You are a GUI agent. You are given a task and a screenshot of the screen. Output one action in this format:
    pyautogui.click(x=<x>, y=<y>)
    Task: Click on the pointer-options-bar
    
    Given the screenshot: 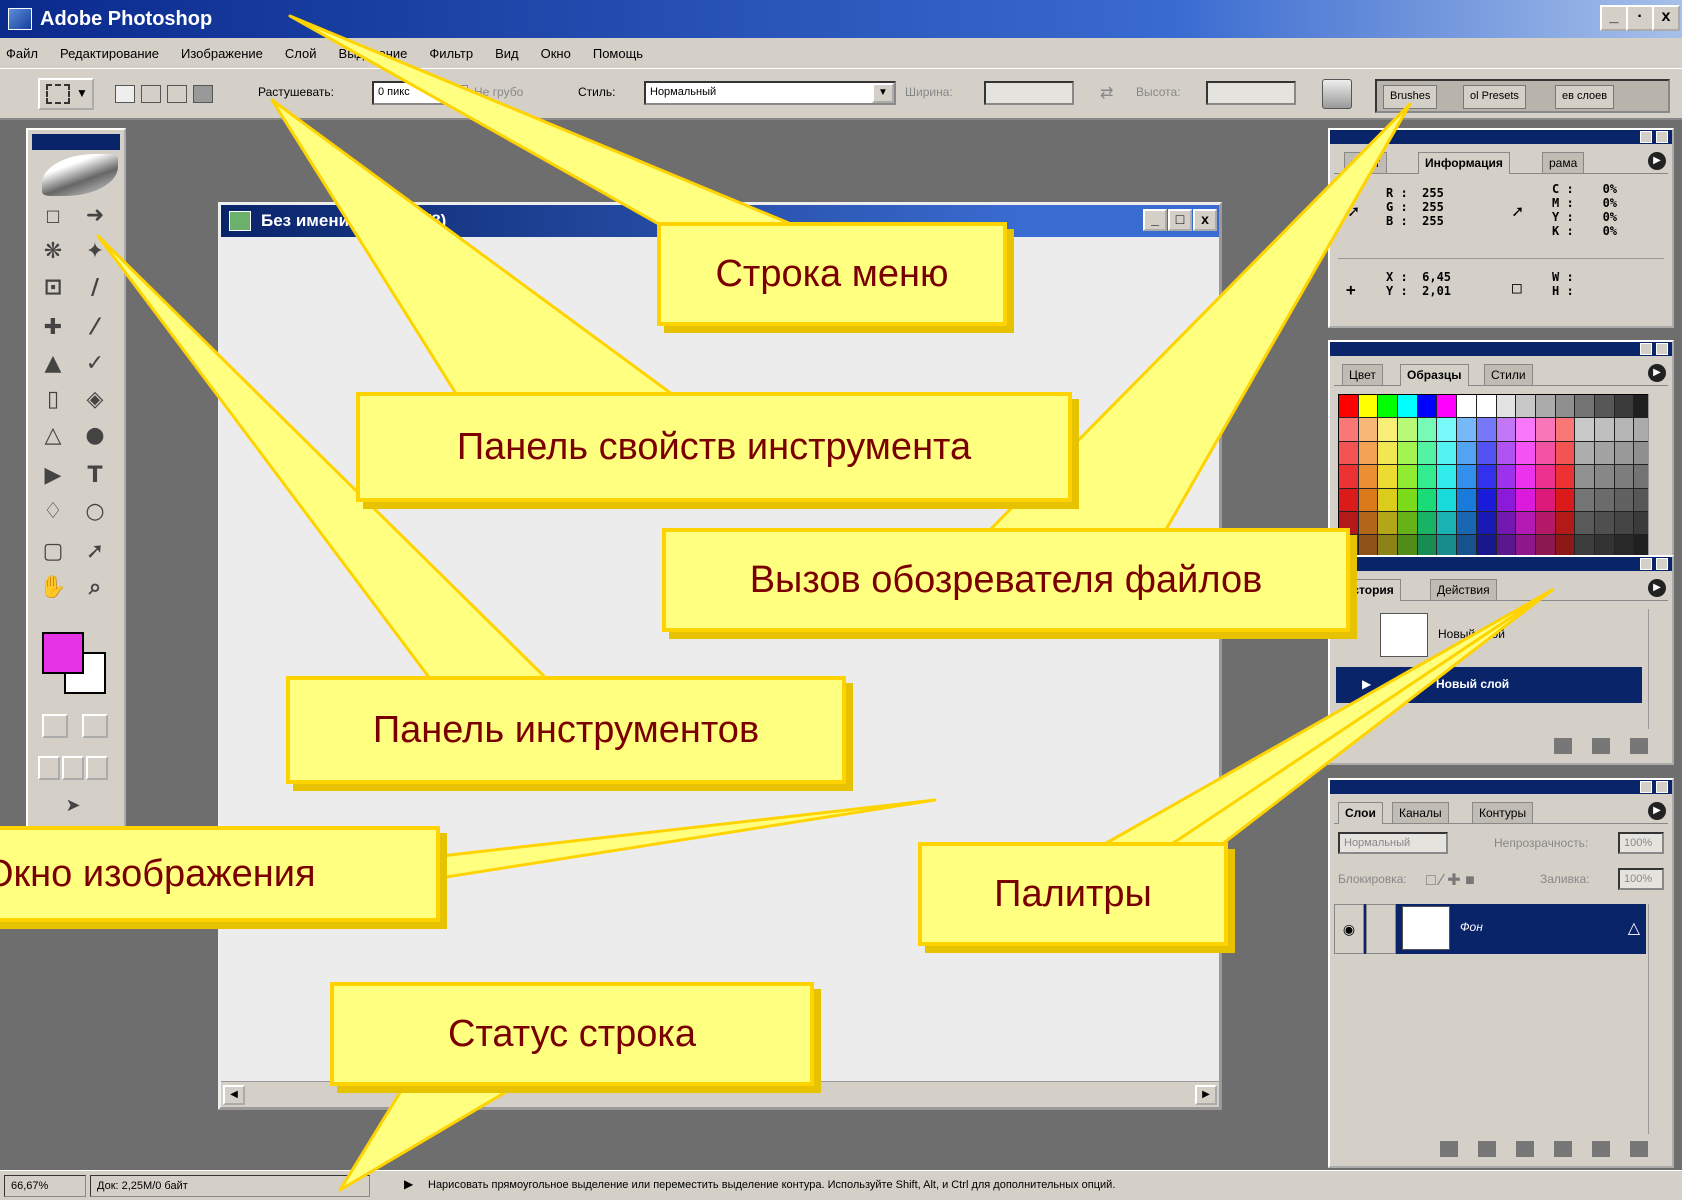 What is the action you would take?
    pyautogui.click(x=476, y=250)
    